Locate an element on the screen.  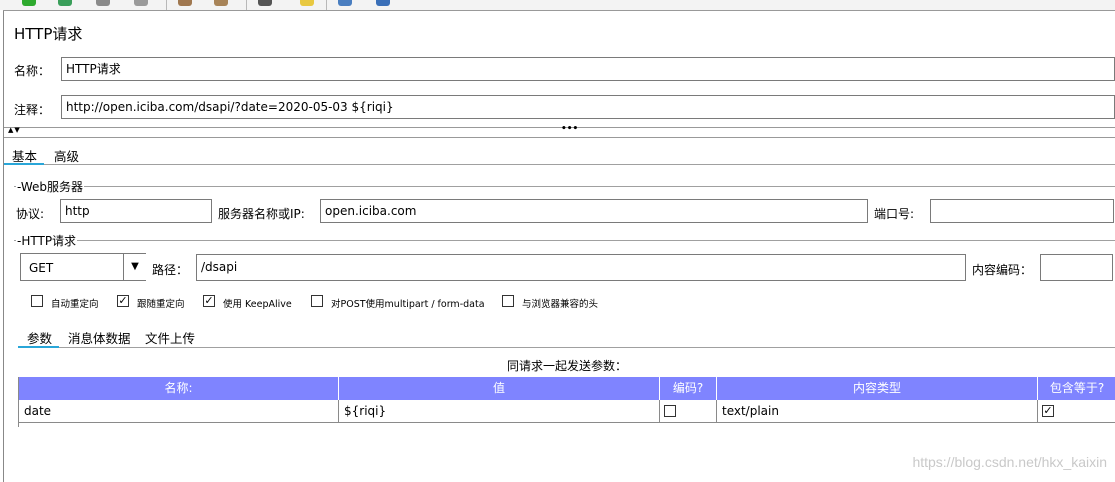
comment-label: 注释： is located at coordinates (32, 110).